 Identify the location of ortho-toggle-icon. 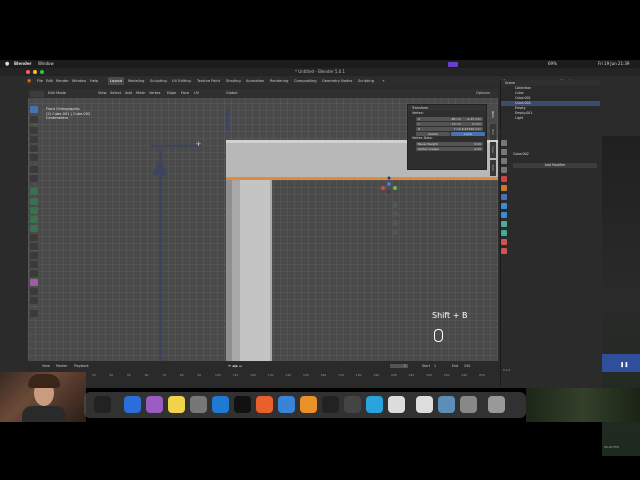
(395, 232).